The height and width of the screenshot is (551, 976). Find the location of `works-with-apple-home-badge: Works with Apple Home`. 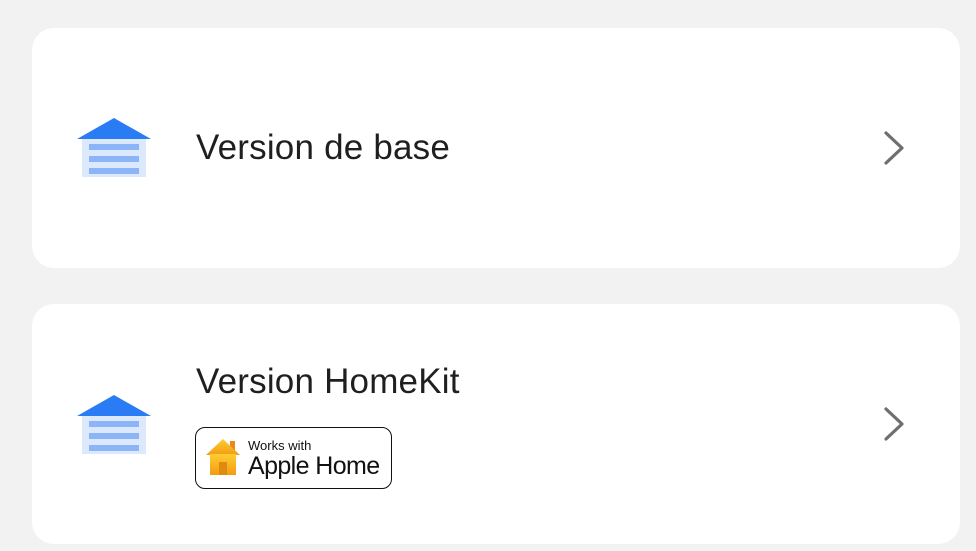

works-with-apple-home-badge: Works with Apple Home is located at coordinates (293, 458).